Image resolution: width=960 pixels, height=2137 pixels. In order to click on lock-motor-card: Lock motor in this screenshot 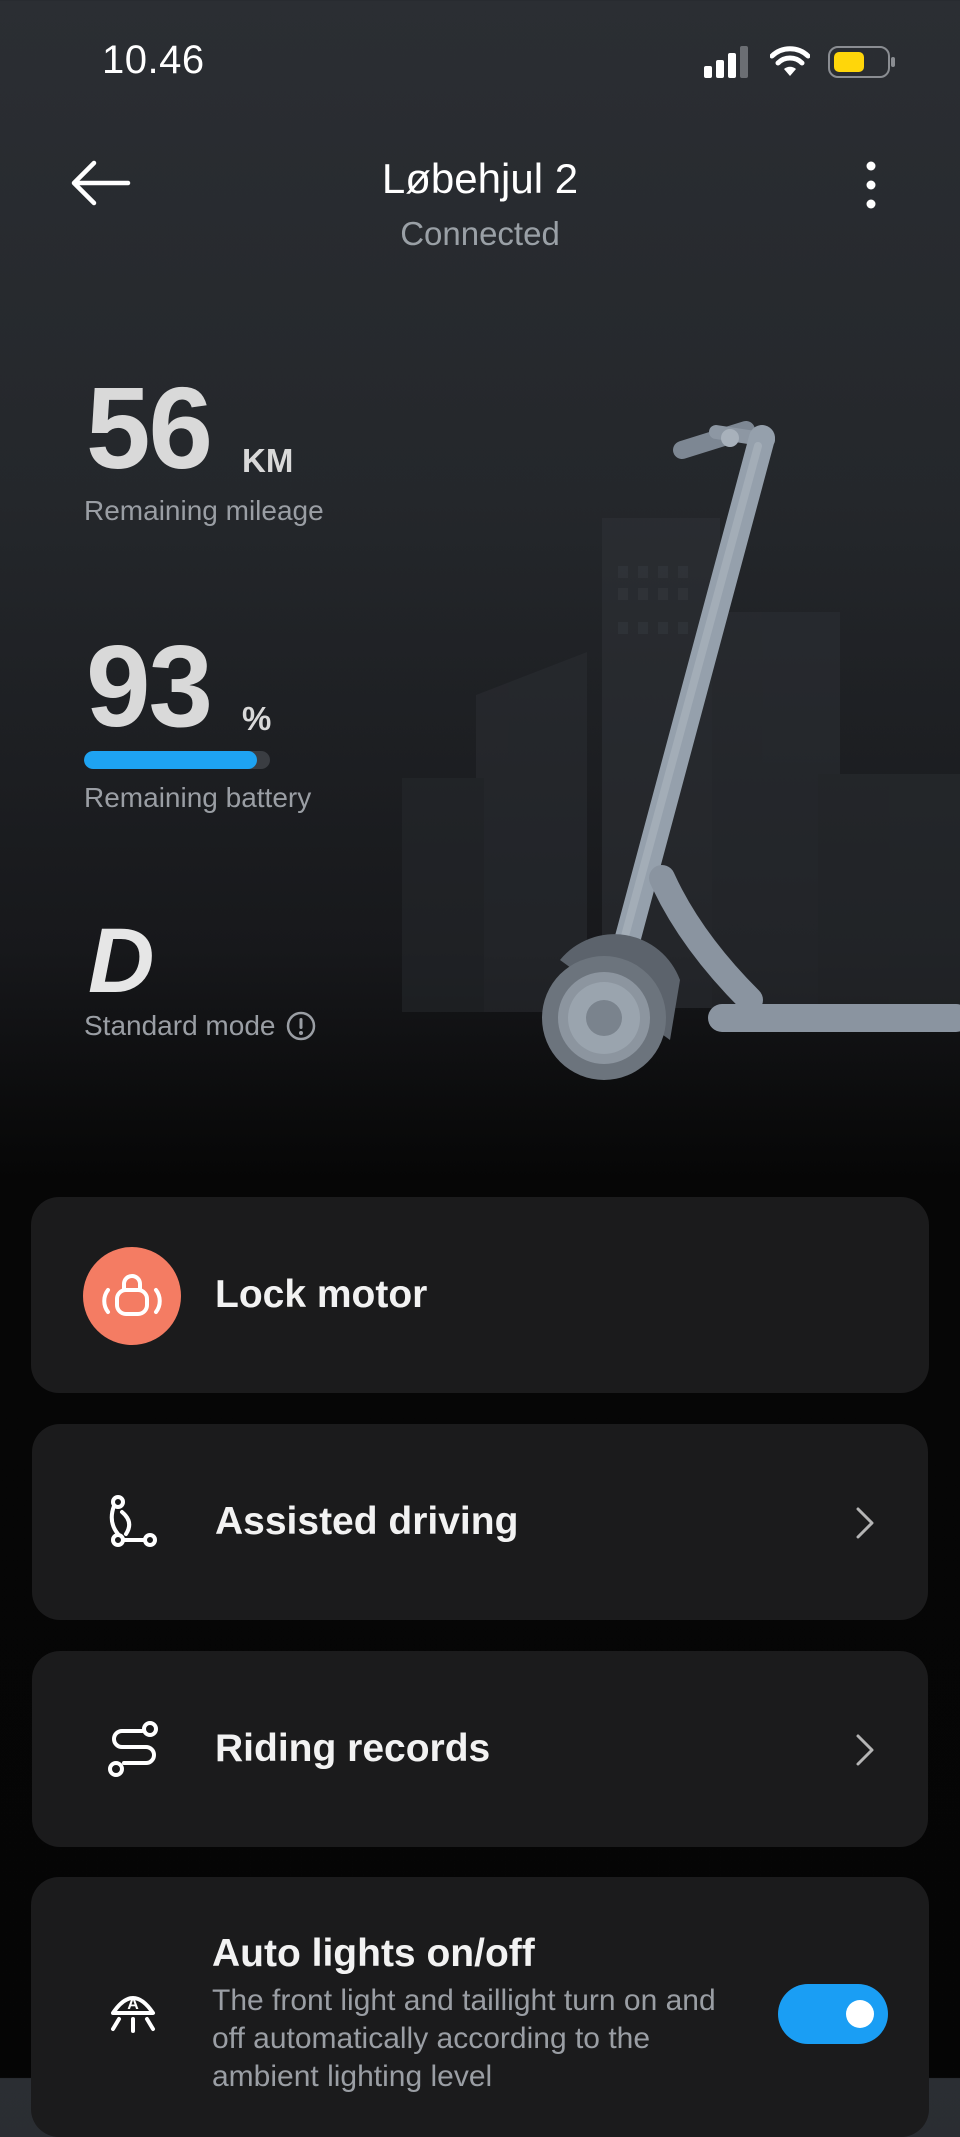, I will do `click(480, 1295)`.